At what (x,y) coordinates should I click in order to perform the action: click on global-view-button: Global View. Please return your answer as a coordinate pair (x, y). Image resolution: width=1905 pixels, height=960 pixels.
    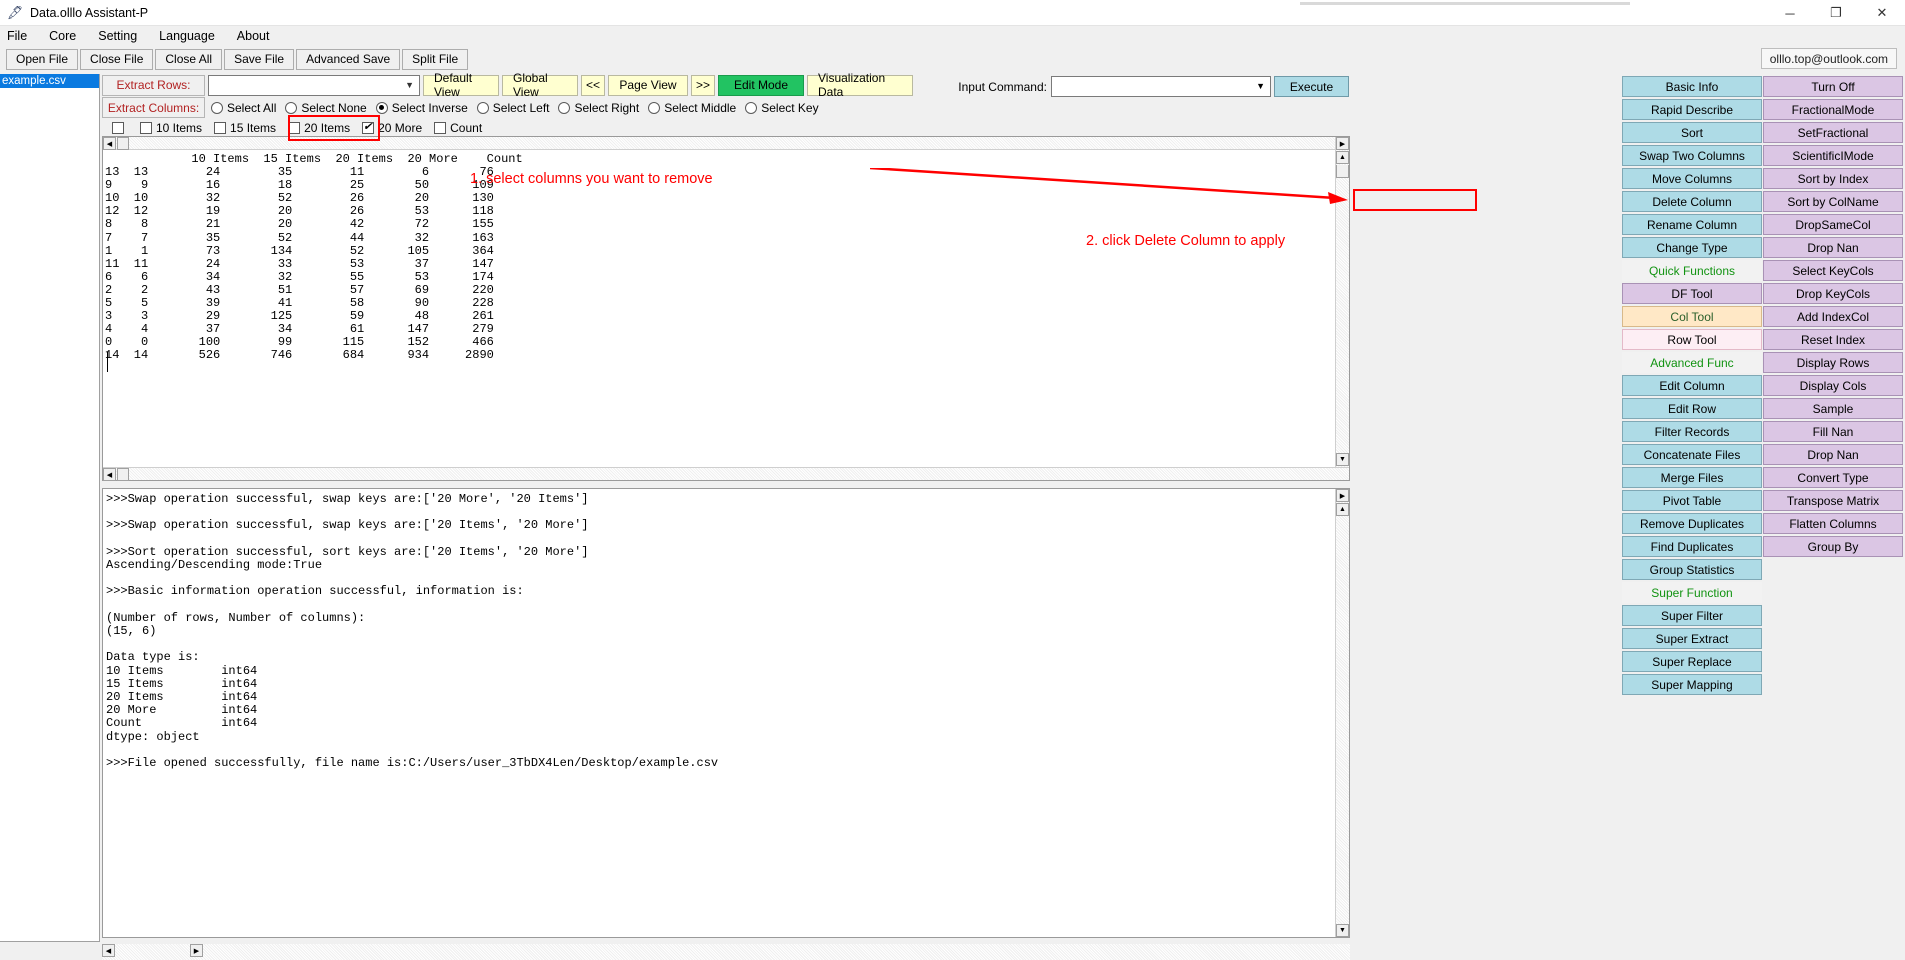
    Looking at the image, I should click on (540, 85).